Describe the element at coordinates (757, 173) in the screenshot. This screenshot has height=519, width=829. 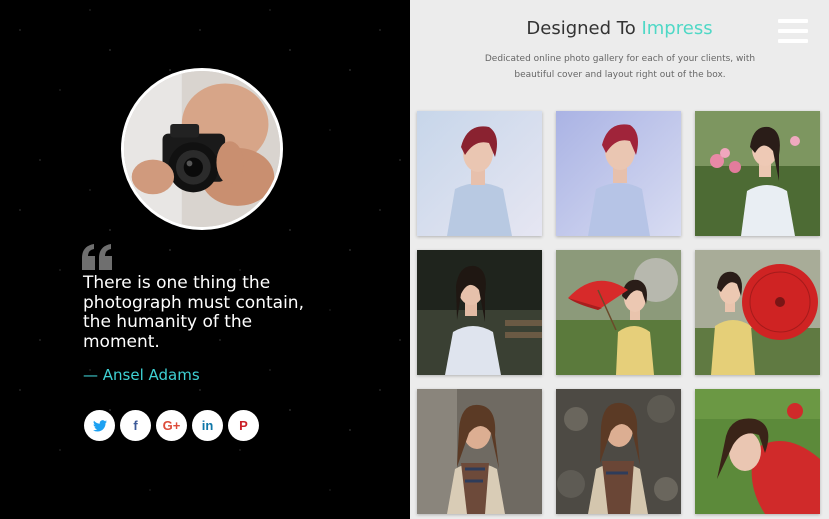
I see `photo-woman-white-dress-flowers` at that location.